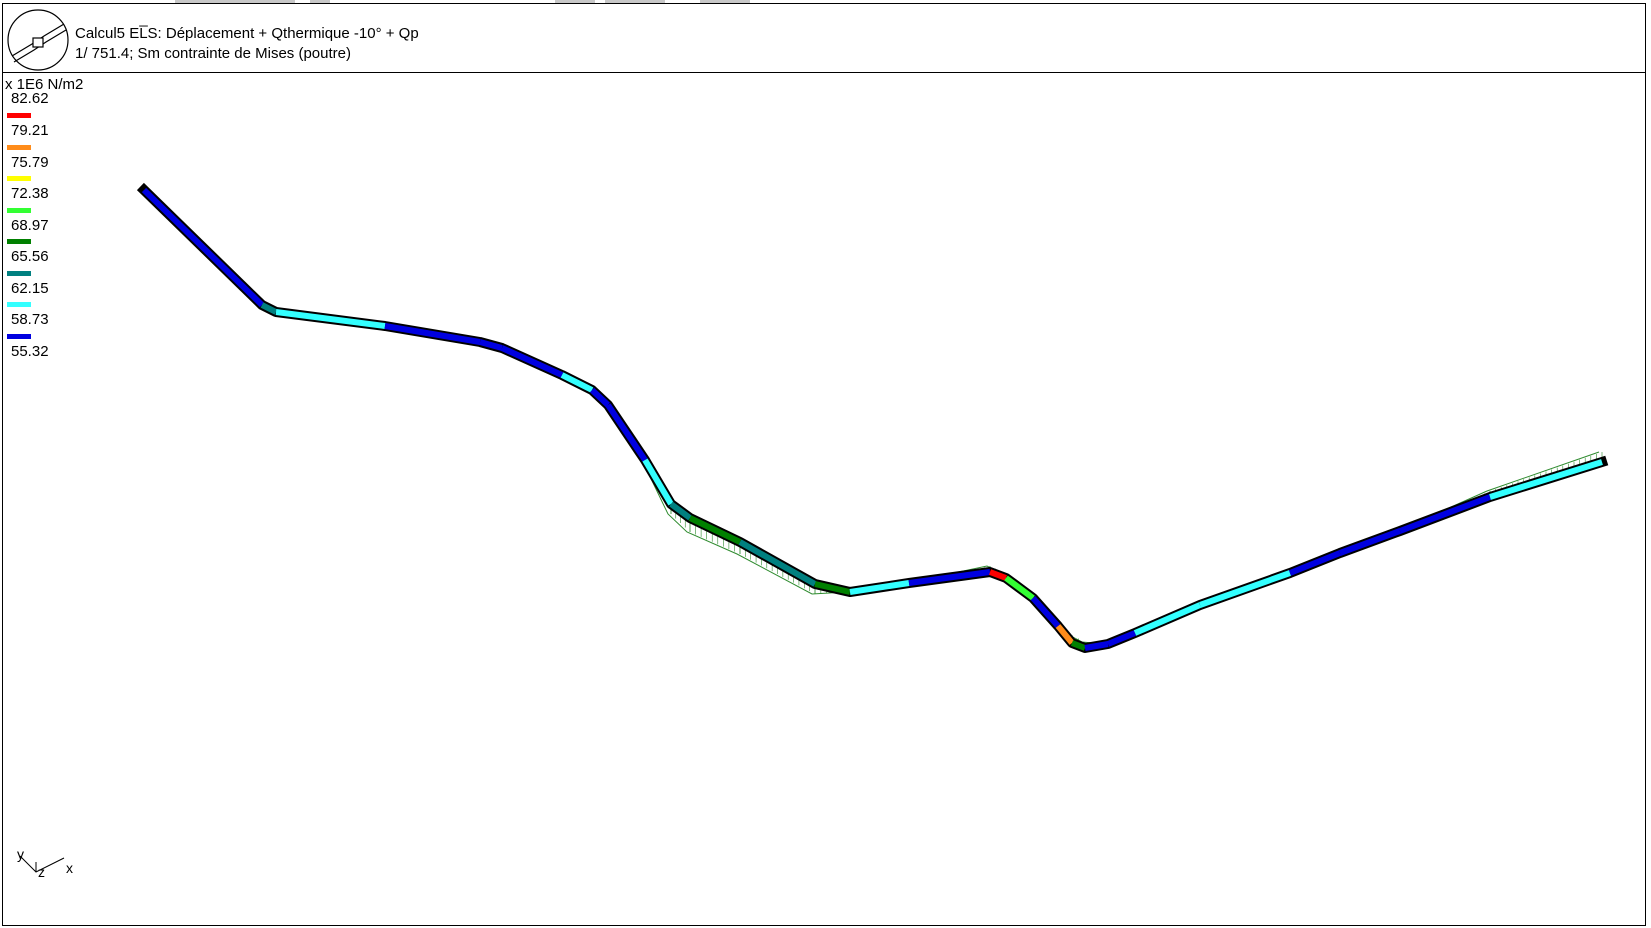 This screenshot has width=1651, height=928. Describe the element at coordinates (49, 864) in the screenshot. I see `axis-triad-icon: y z x` at that location.